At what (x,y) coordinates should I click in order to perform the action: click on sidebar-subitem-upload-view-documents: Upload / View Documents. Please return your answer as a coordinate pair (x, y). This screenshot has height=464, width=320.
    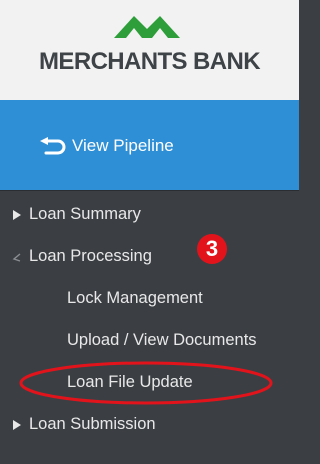
    Looking at the image, I should click on (149, 341).